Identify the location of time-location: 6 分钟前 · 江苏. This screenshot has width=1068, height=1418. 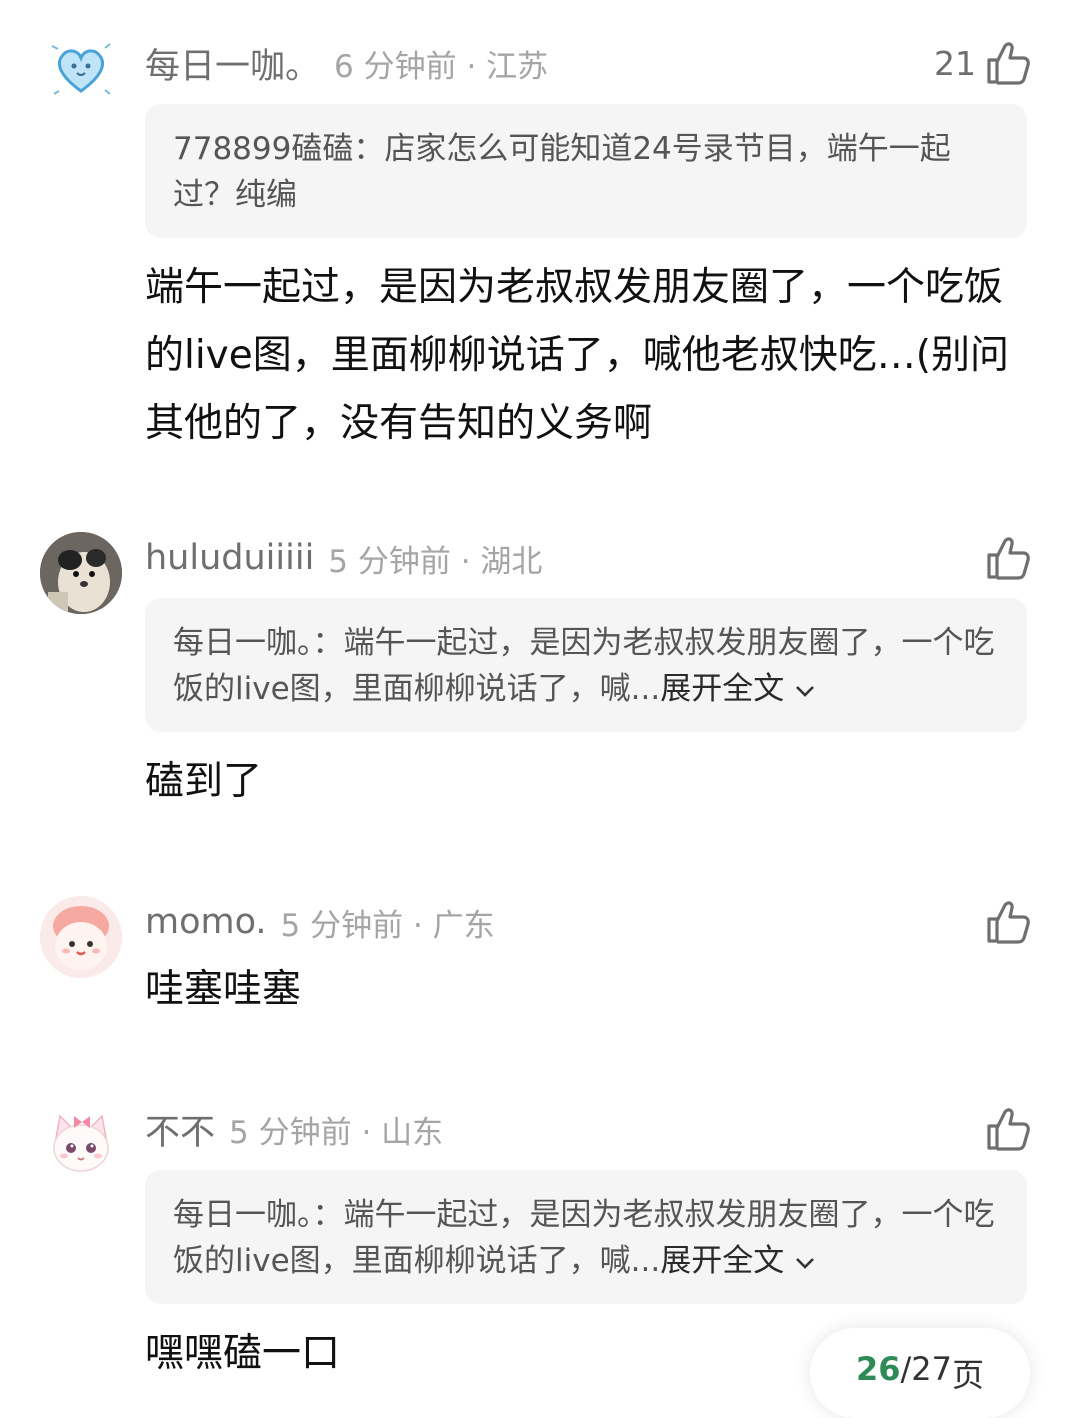
(441, 66).